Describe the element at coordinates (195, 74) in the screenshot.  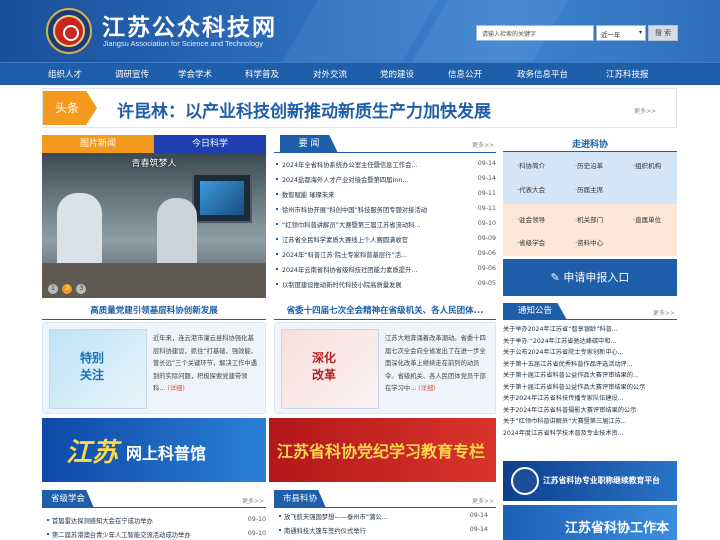
I see `nav-item: 学会学术` at that location.